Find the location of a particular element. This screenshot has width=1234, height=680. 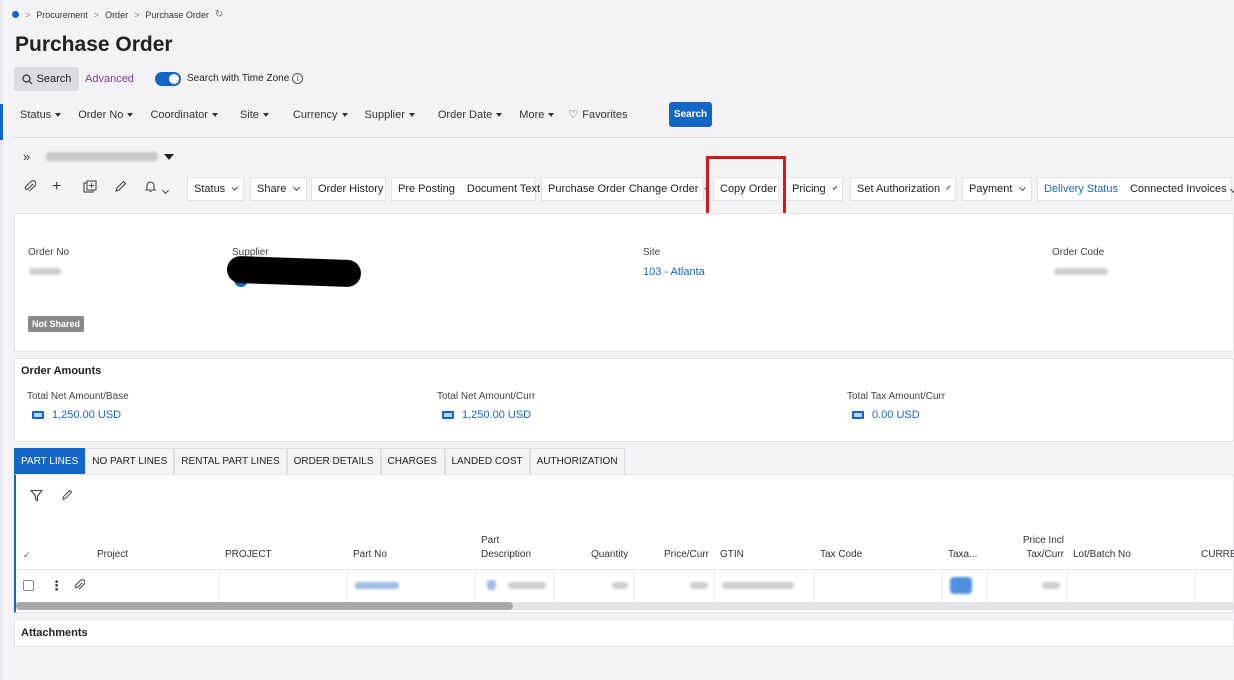

column-header-project: Project is located at coordinates (112, 555).